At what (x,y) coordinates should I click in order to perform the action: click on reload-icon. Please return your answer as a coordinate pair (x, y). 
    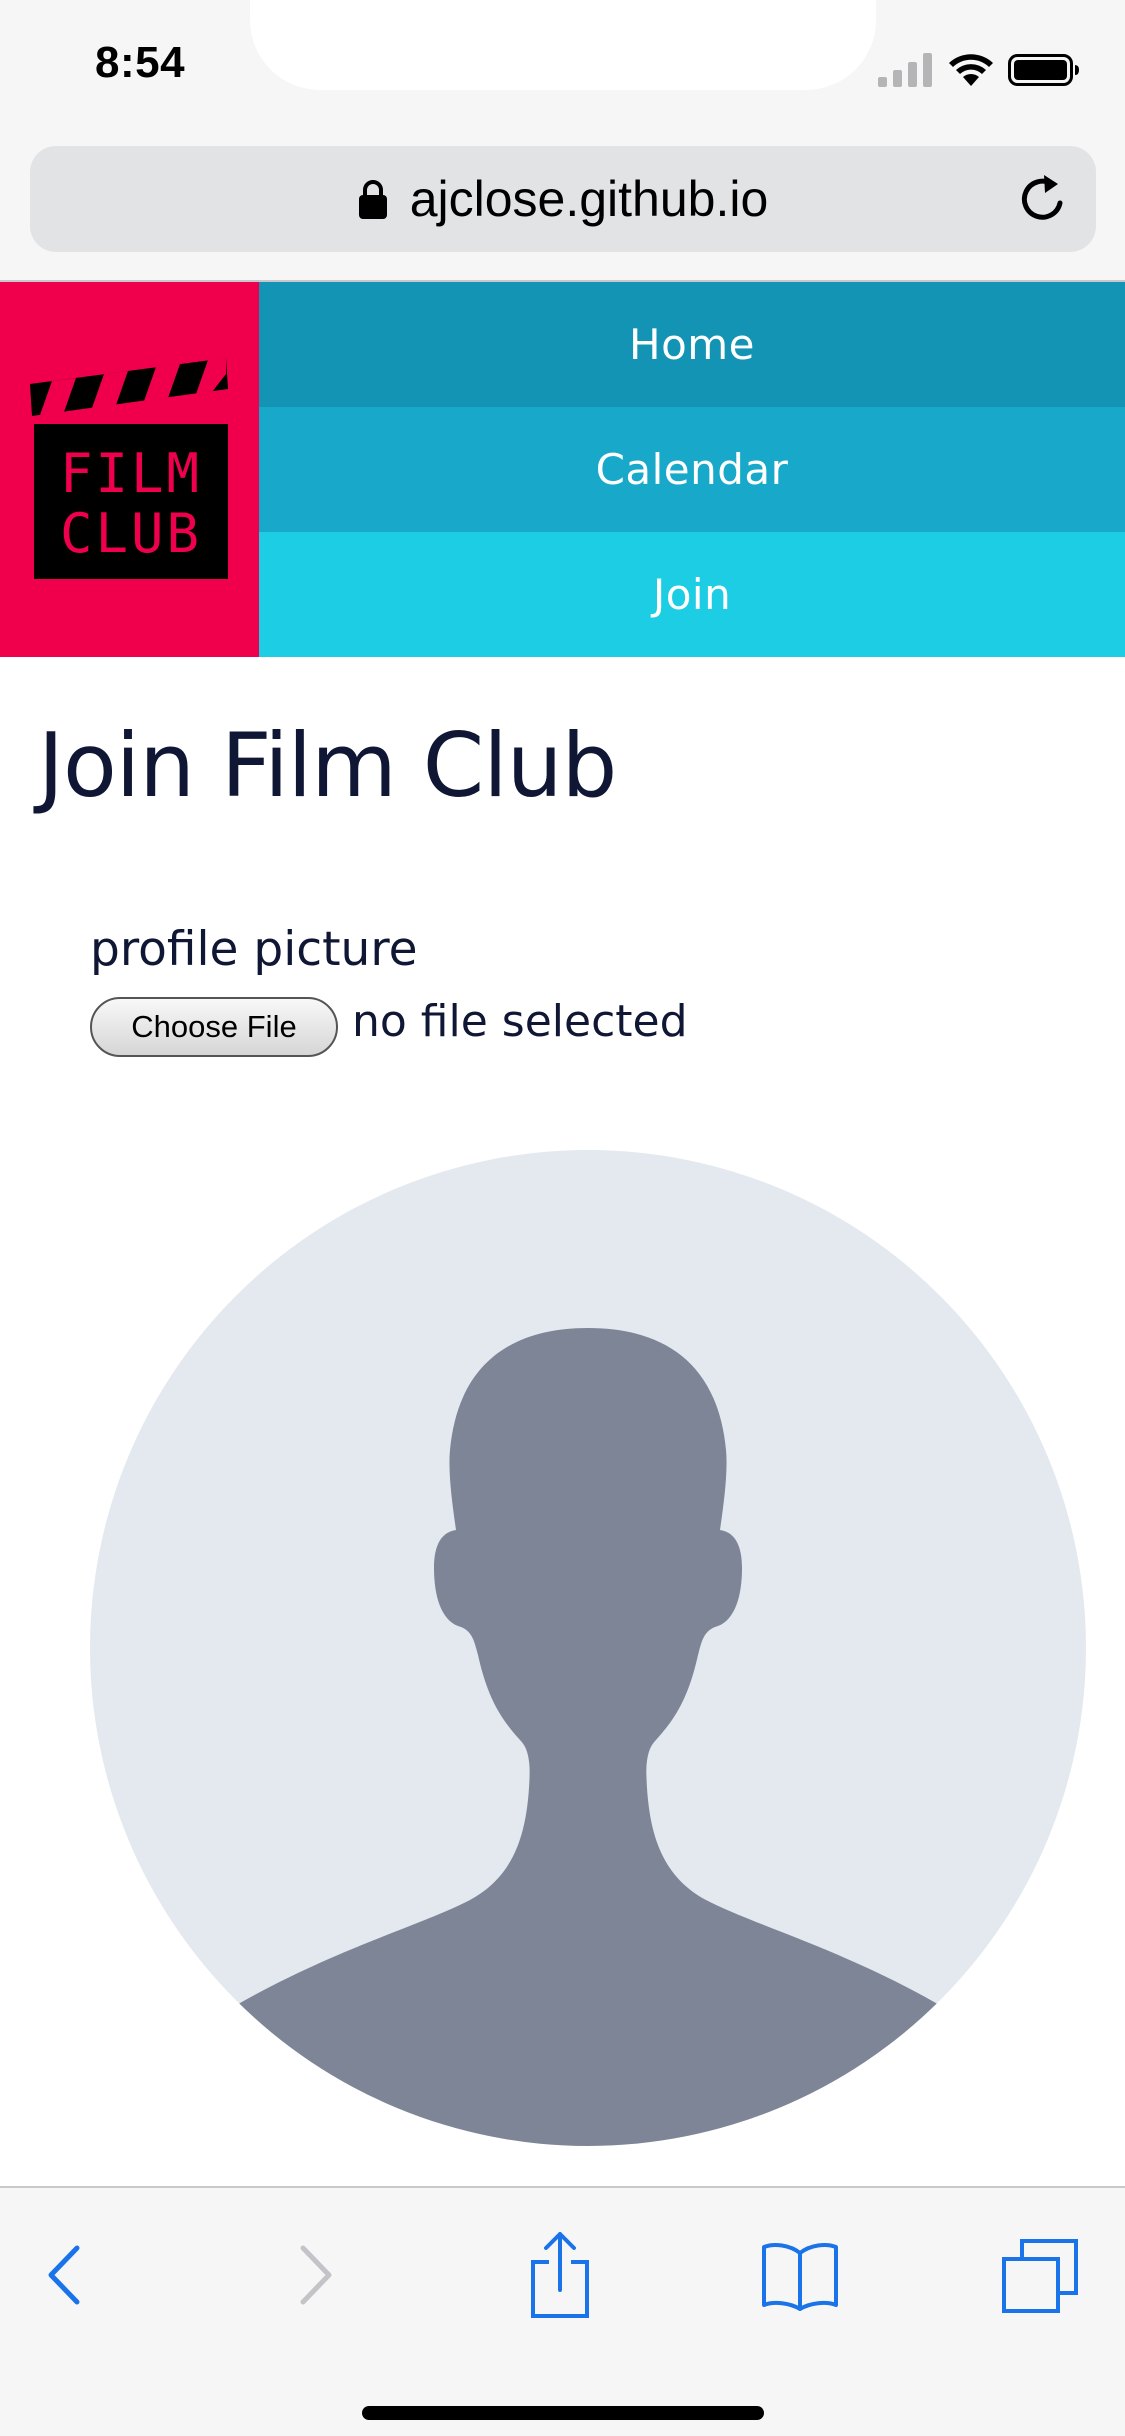
    Looking at the image, I should click on (1043, 200).